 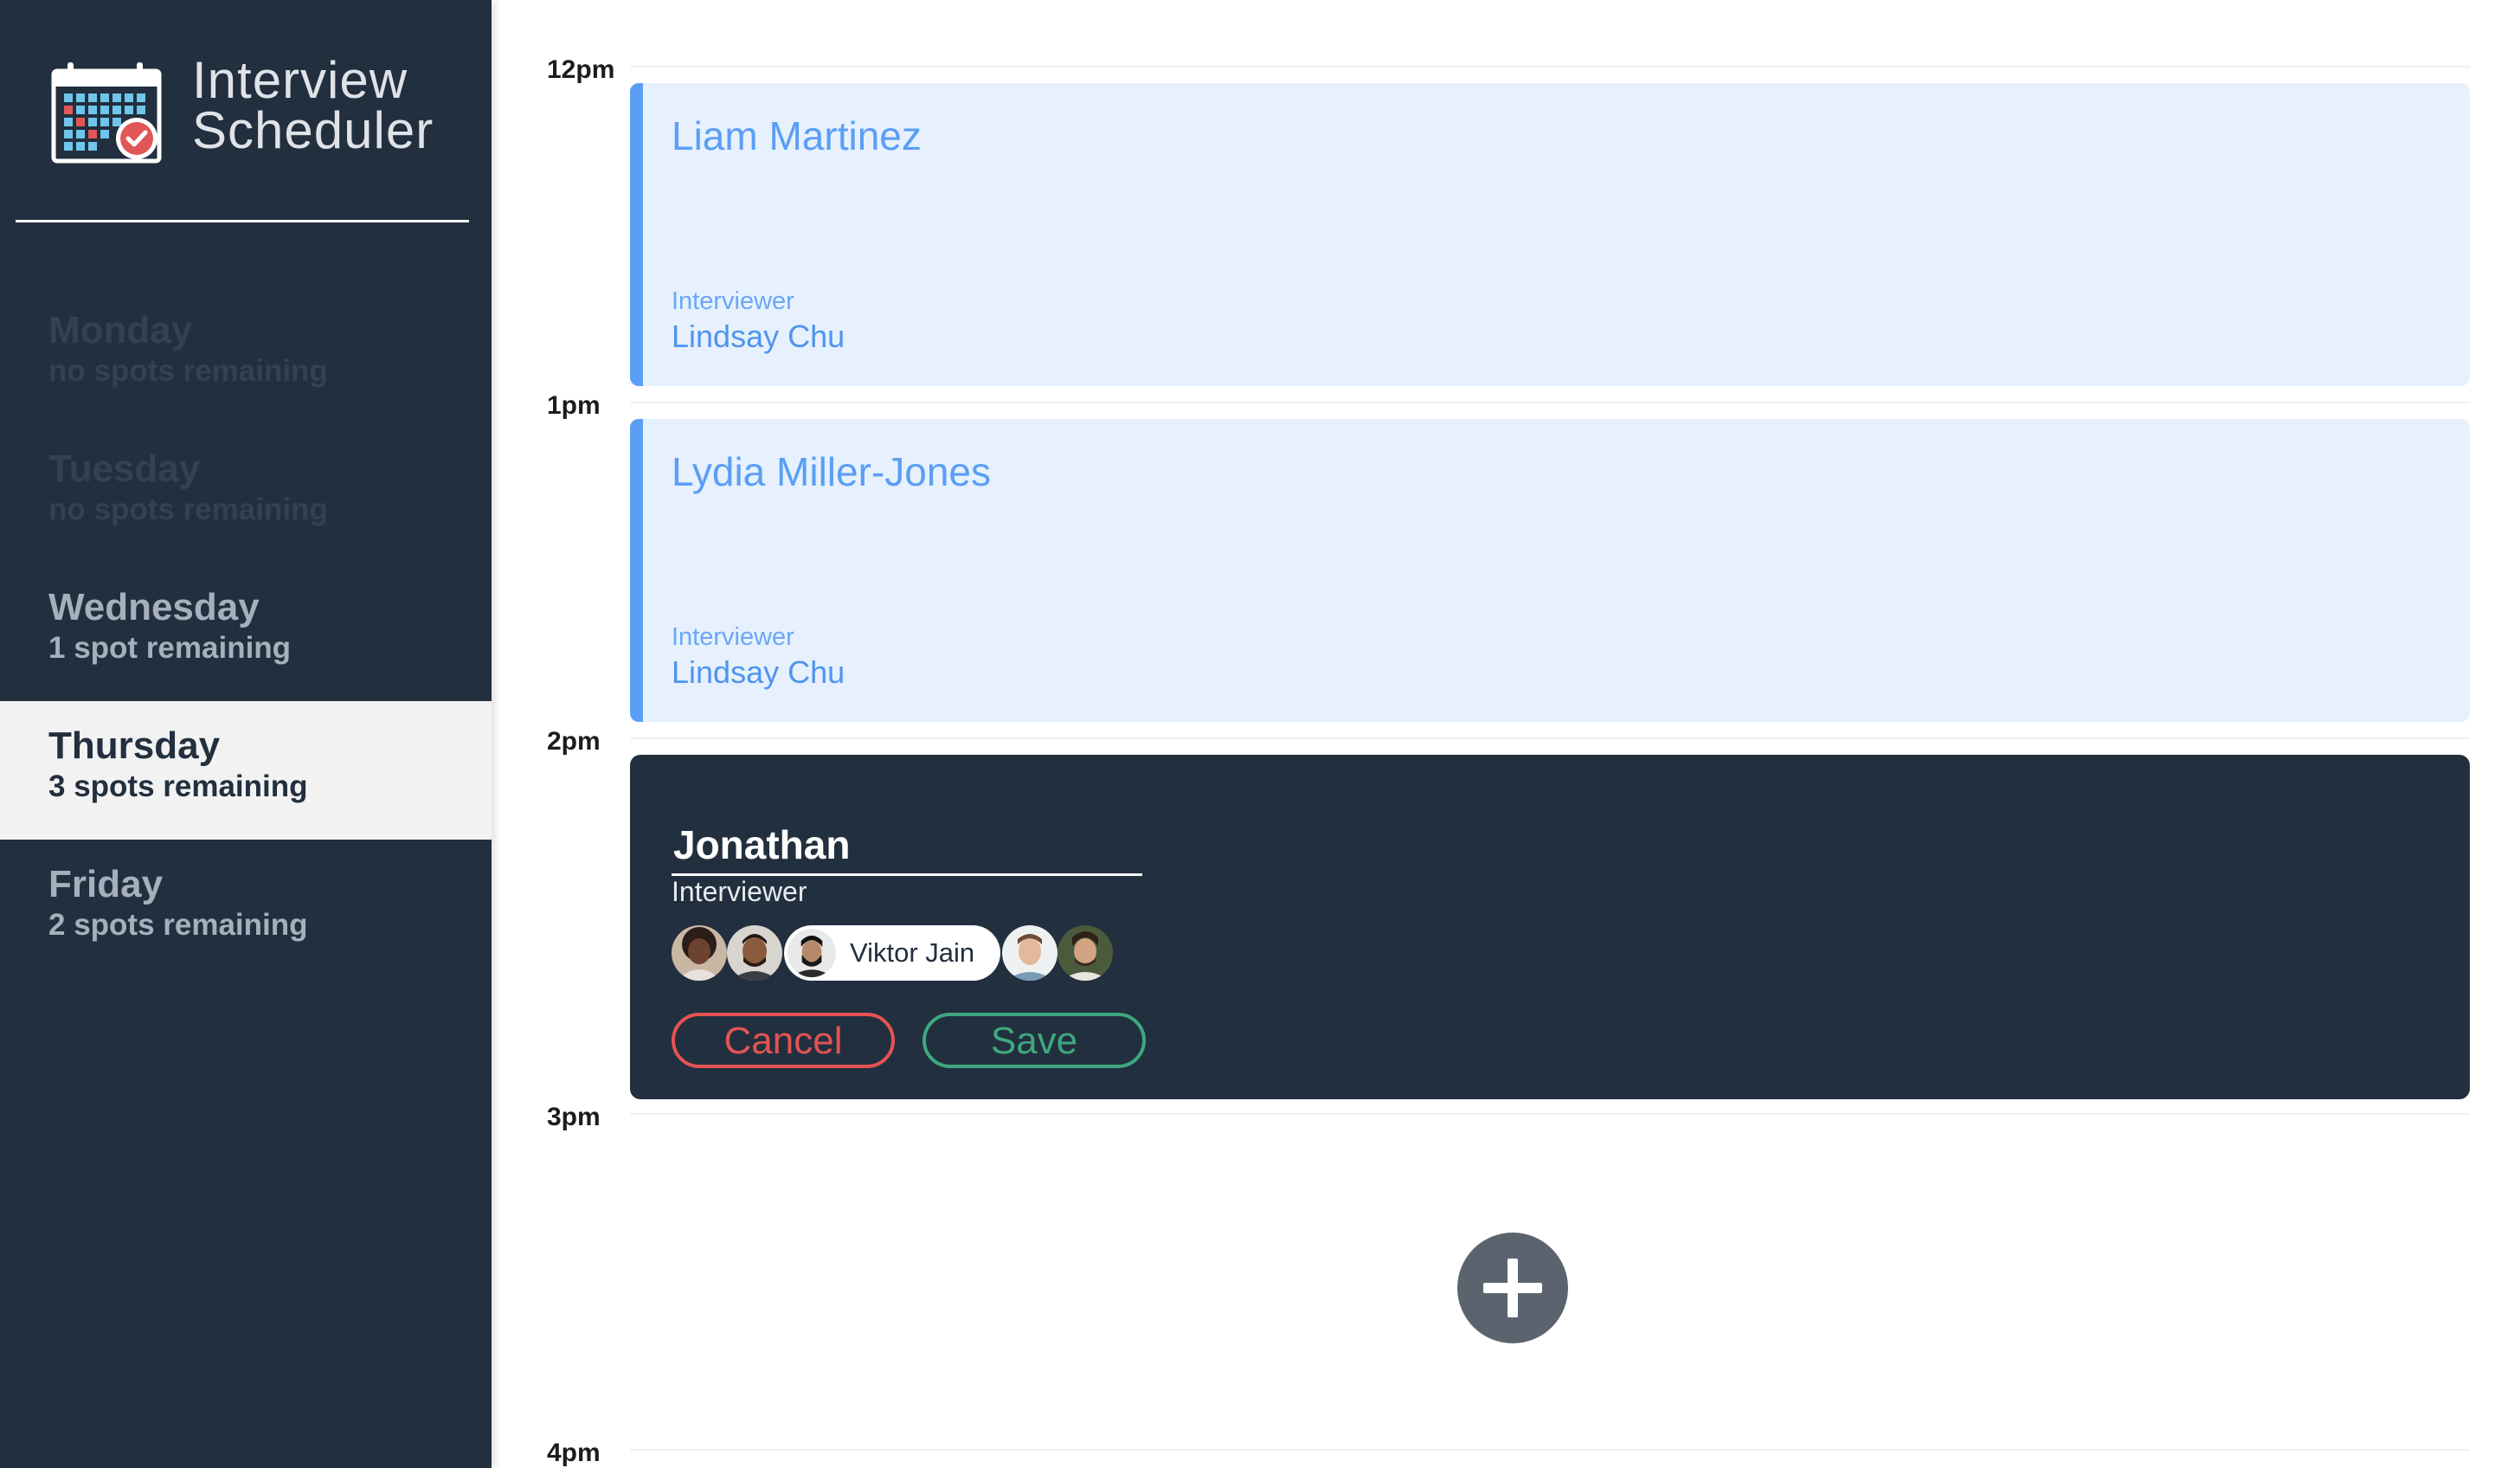 I want to click on time-label-1pm: 1pm, so click(x=574, y=405).